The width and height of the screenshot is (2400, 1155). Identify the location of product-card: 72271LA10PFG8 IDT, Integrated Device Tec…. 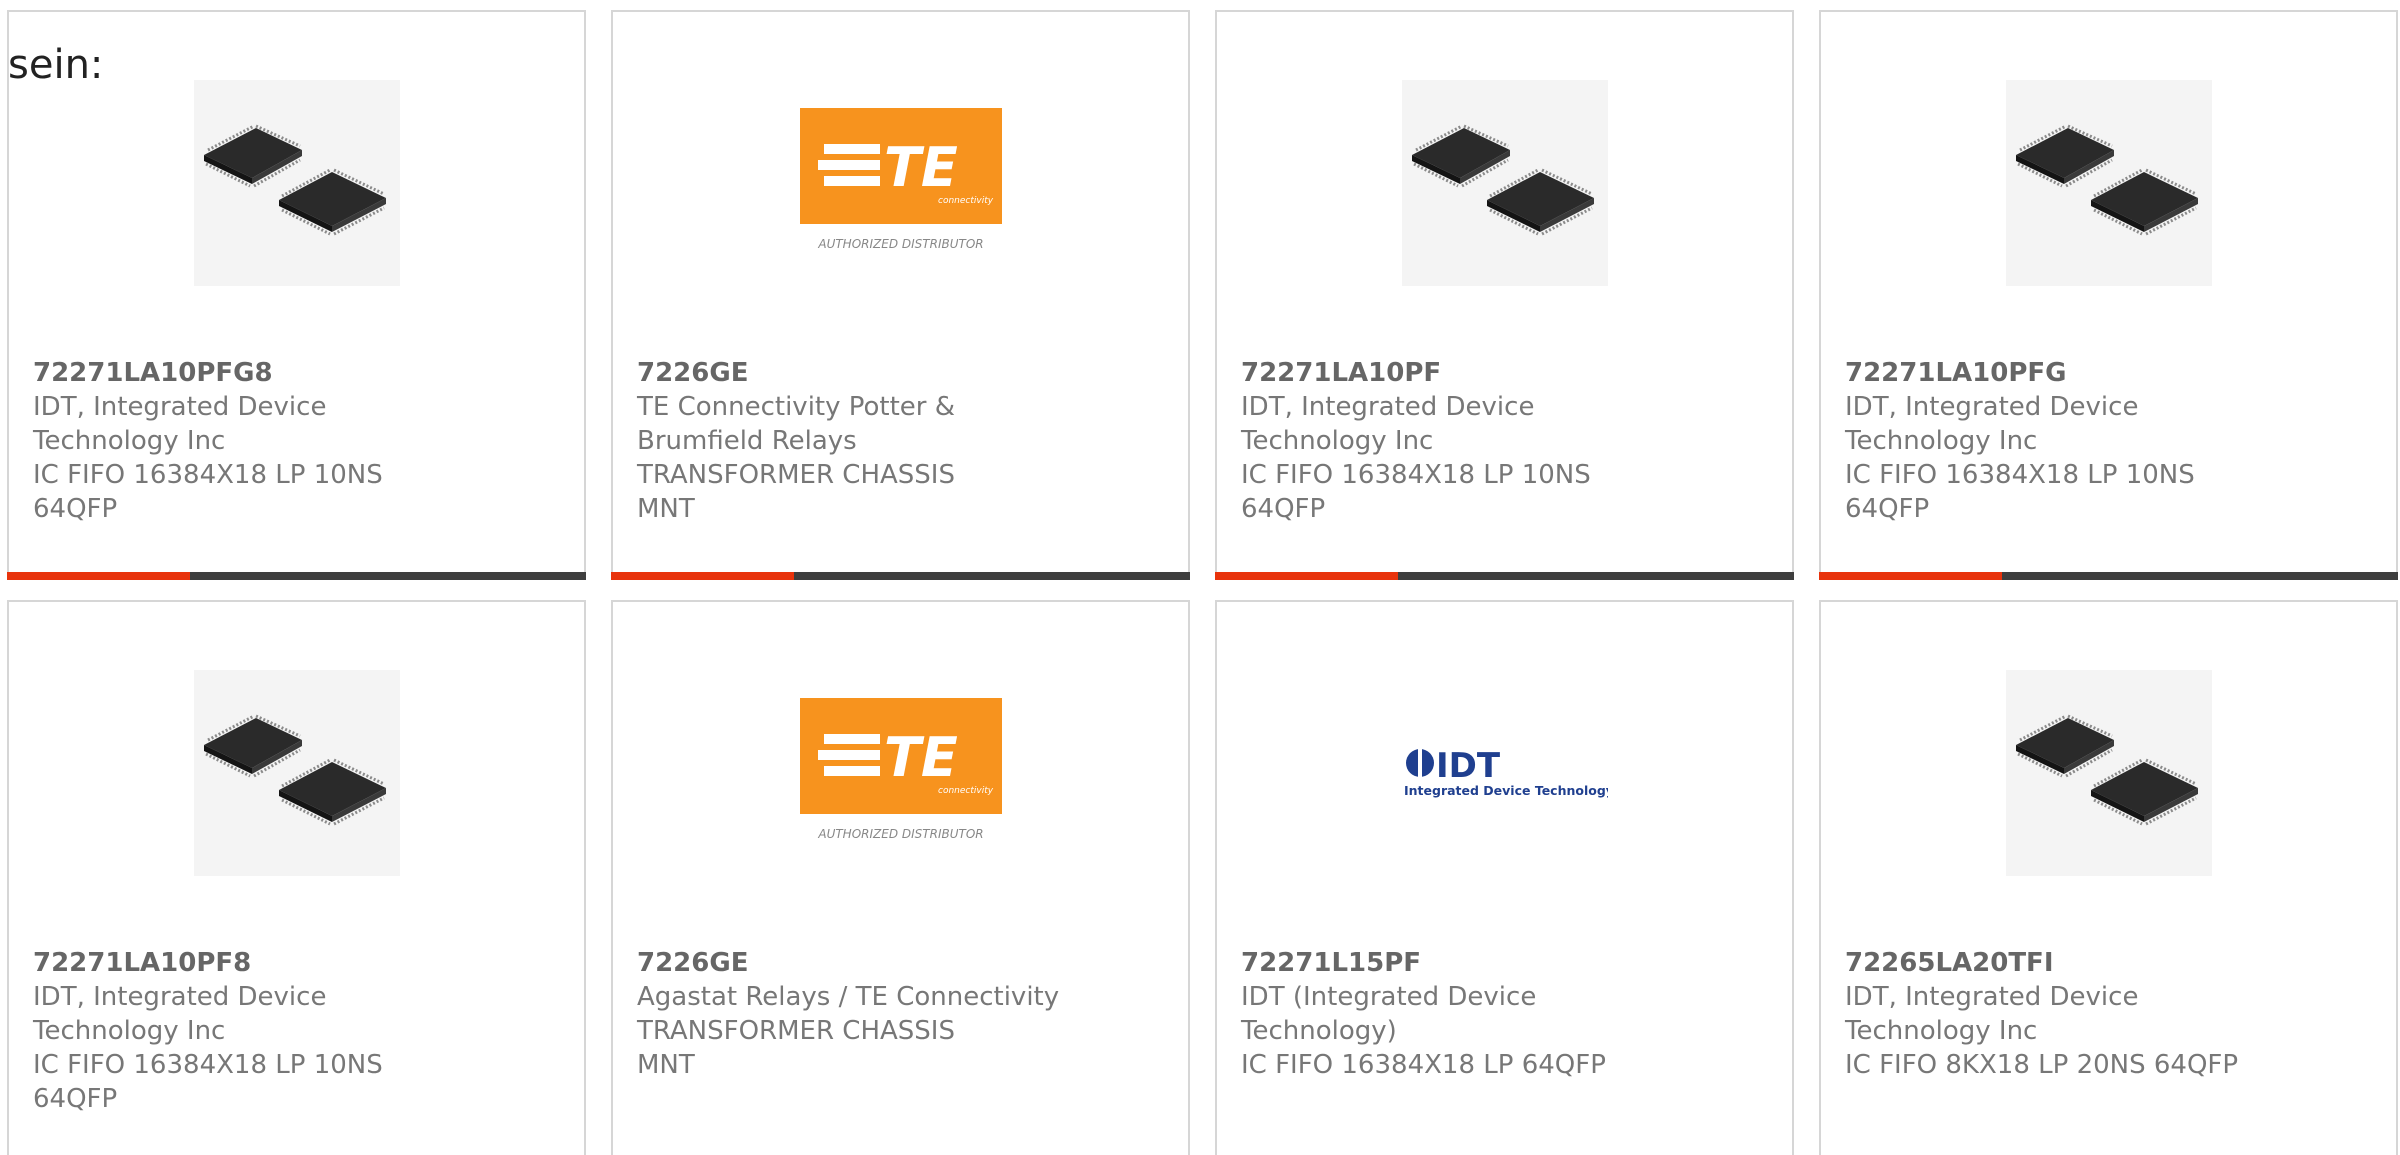
(296, 295).